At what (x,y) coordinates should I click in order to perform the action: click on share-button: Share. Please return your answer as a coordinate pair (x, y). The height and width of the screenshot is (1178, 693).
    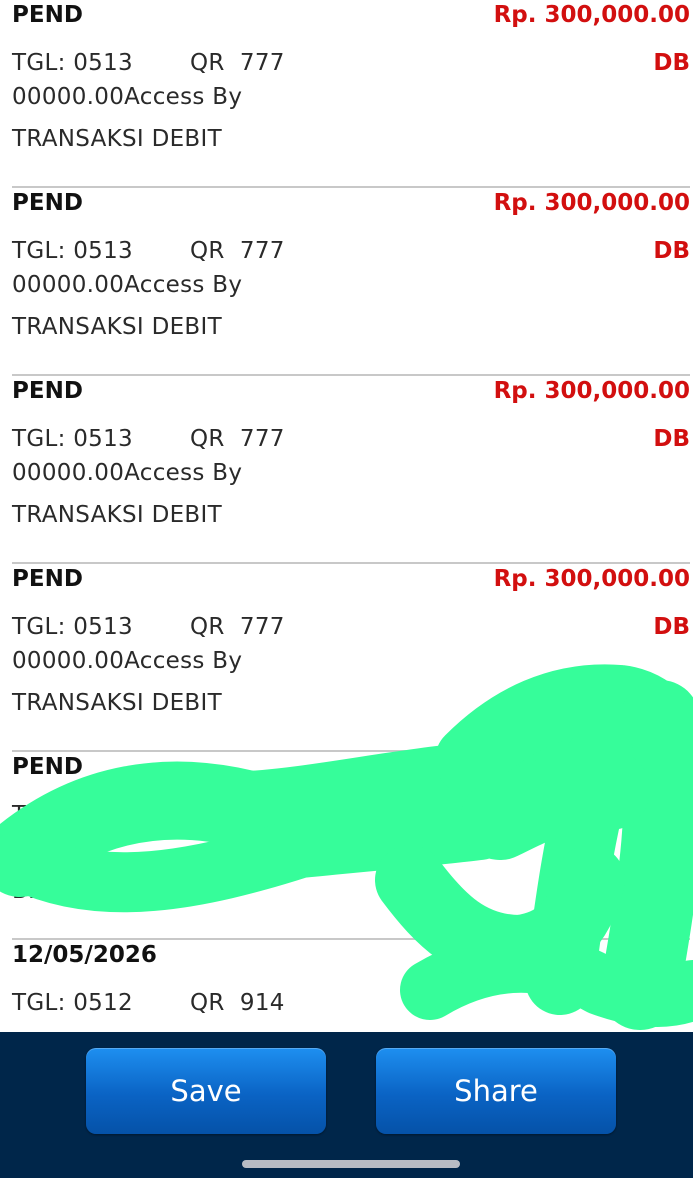
    Looking at the image, I should click on (496, 1091).